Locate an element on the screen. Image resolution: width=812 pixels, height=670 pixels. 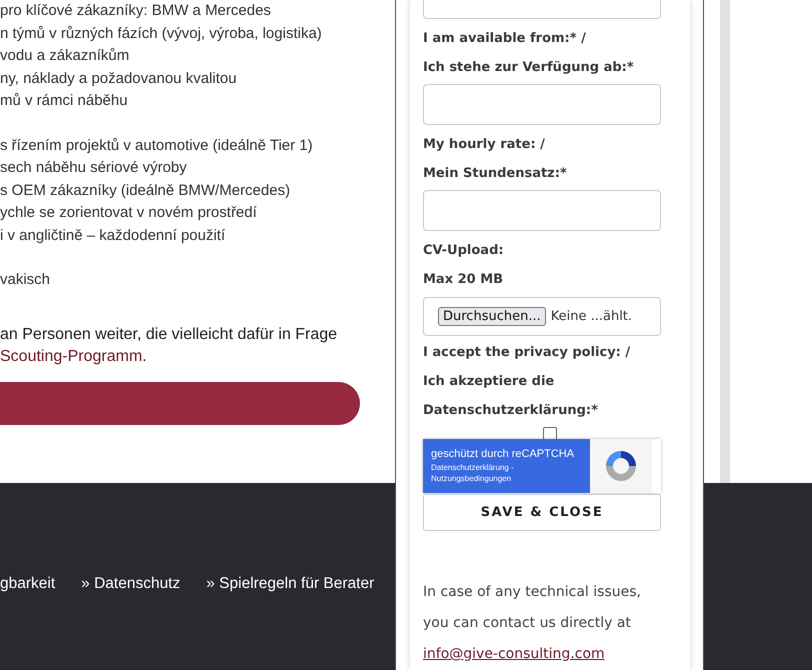
file-status: Keine ...ählt. is located at coordinates (591, 316).